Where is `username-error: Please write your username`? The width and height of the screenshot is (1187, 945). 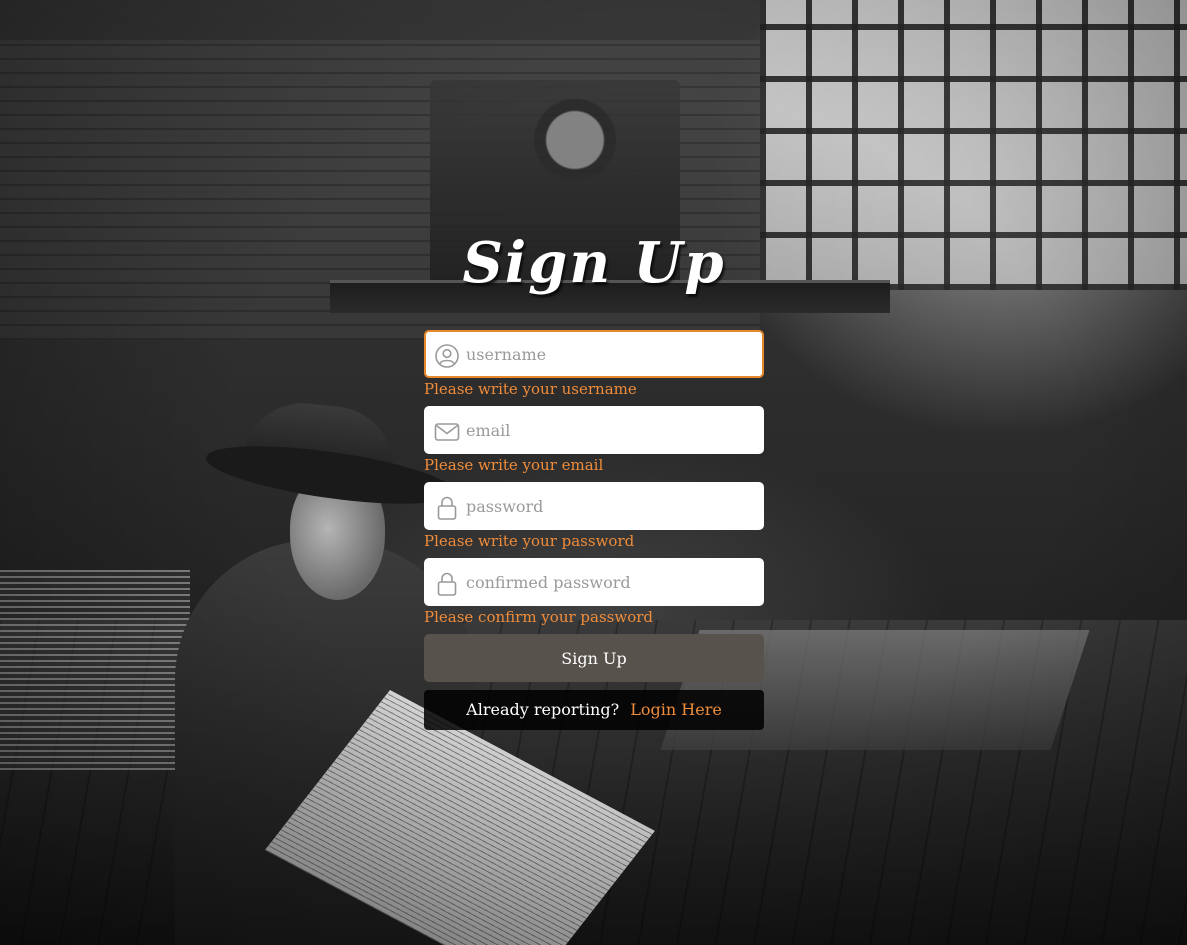
username-error: Please write your username is located at coordinates (530, 389).